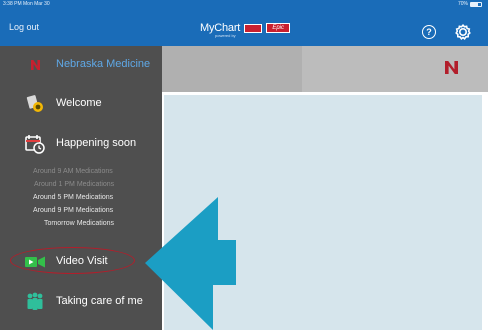  I want to click on logout-button: Log out, so click(24, 27).